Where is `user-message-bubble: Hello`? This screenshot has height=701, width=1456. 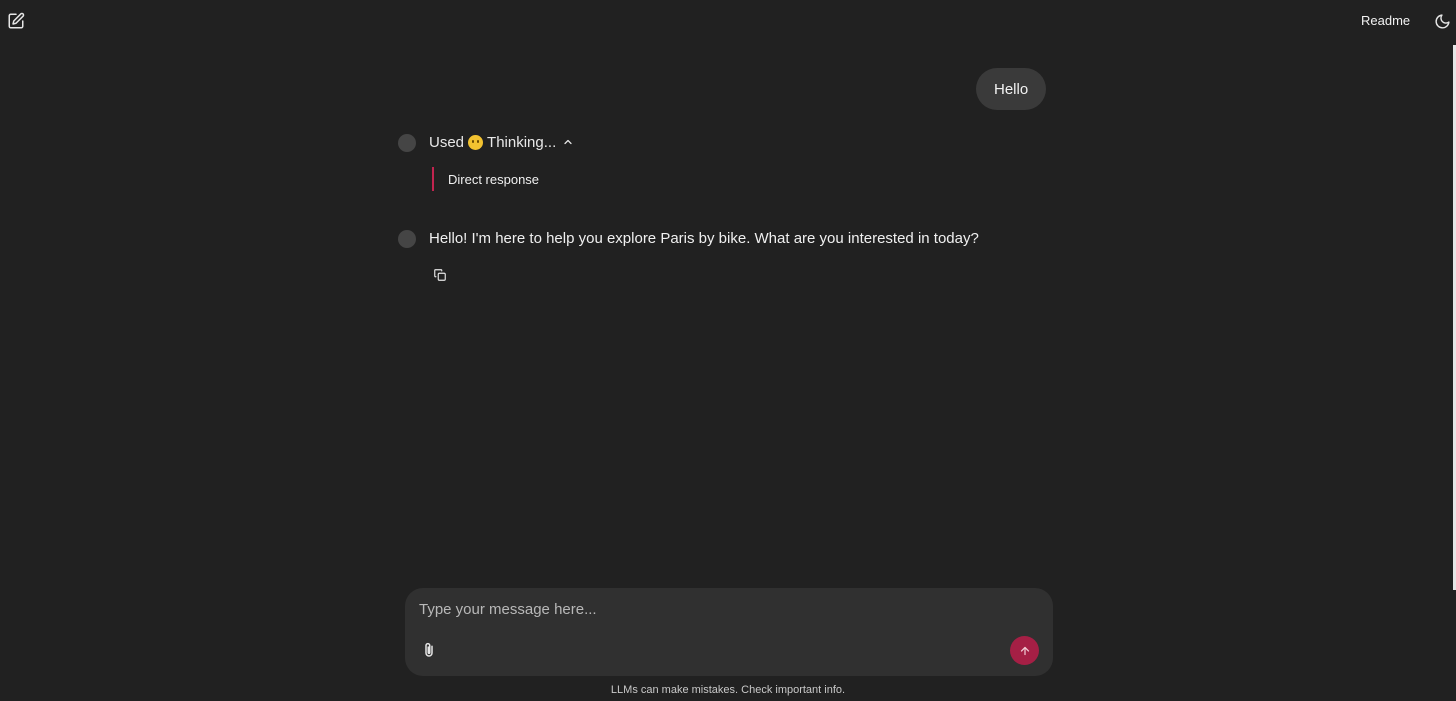
user-message-bubble: Hello is located at coordinates (1011, 89).